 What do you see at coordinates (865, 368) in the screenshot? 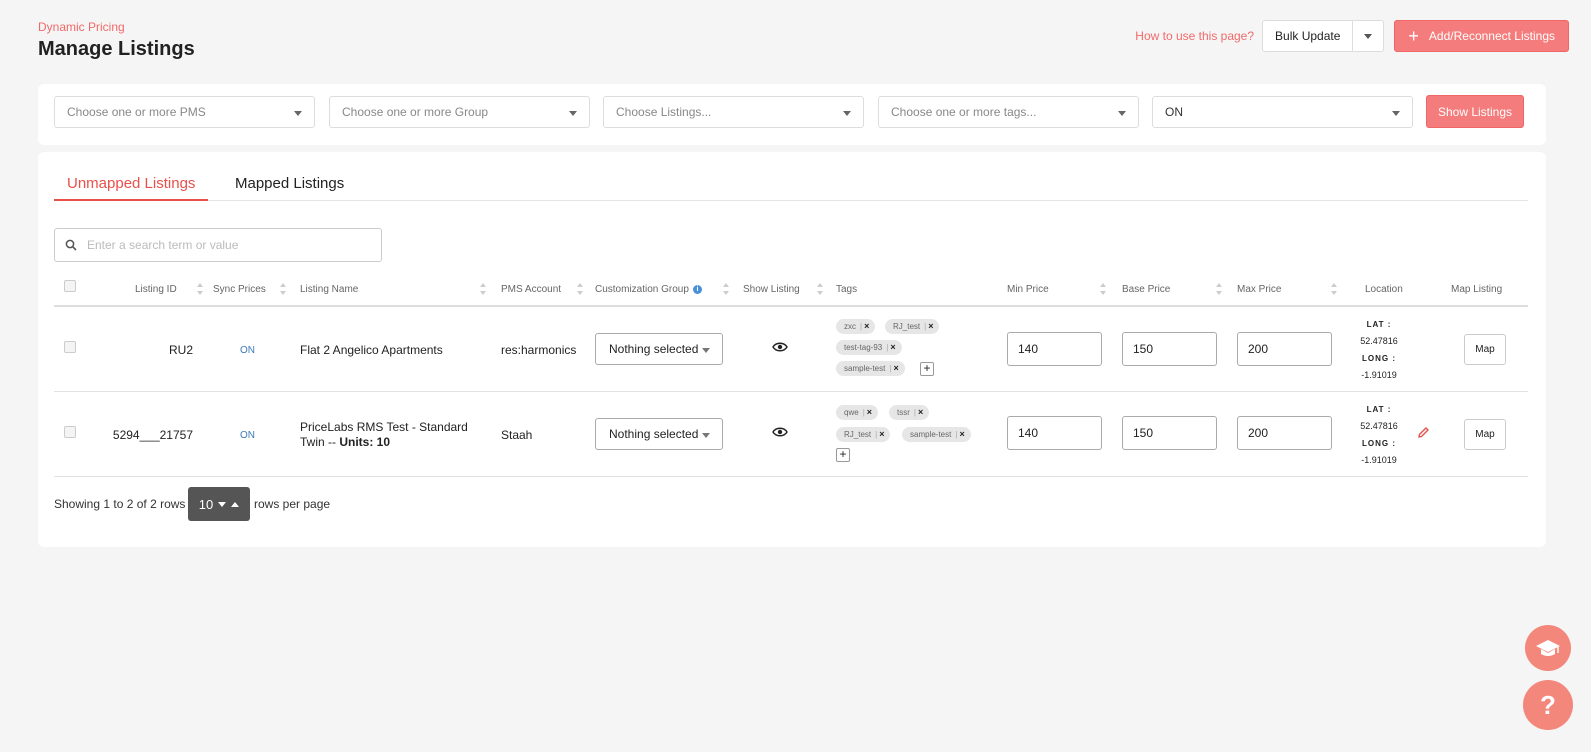
I see `tag-label: sample-test` at bounding box center [865, 368].